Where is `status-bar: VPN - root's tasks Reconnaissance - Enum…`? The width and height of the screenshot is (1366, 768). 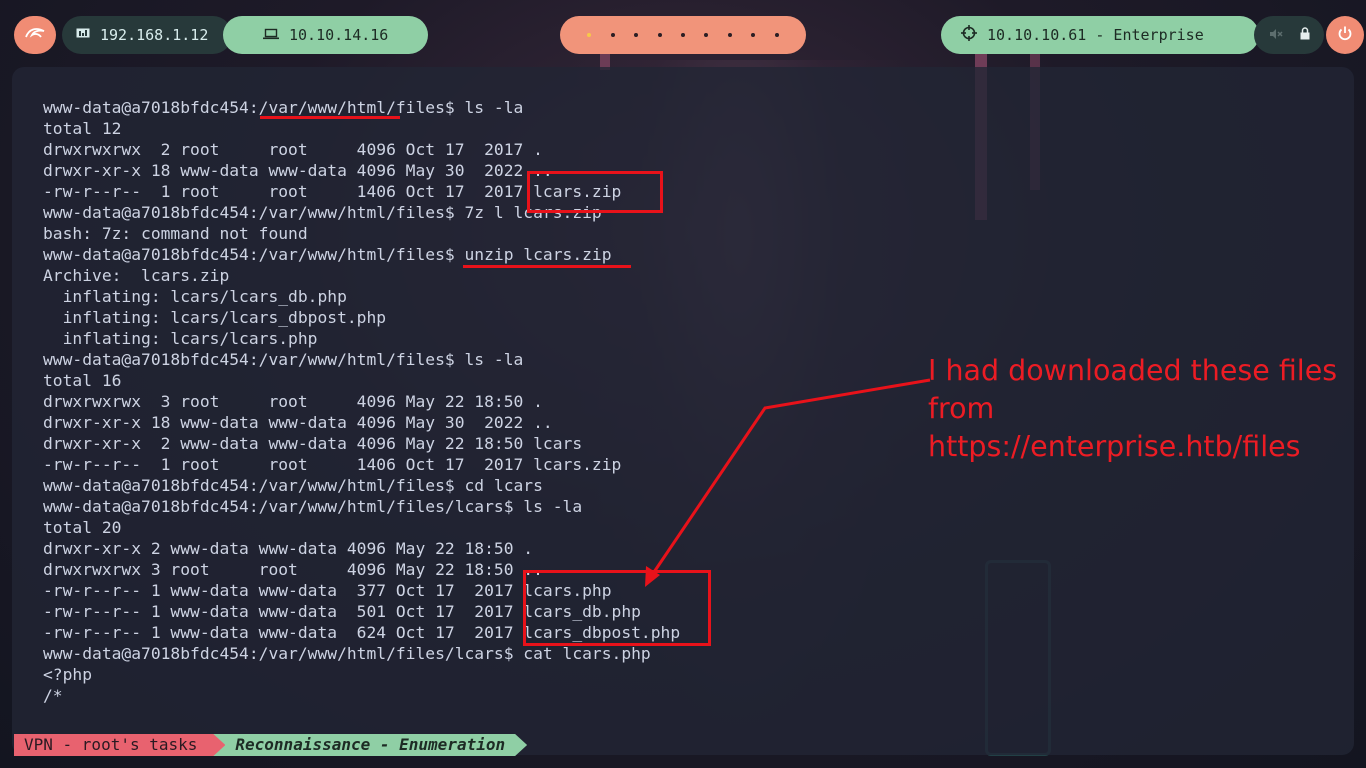
status-bar: VPN - root's tasks Reconnaissance - Enum… is located at coordinates (270, 745).